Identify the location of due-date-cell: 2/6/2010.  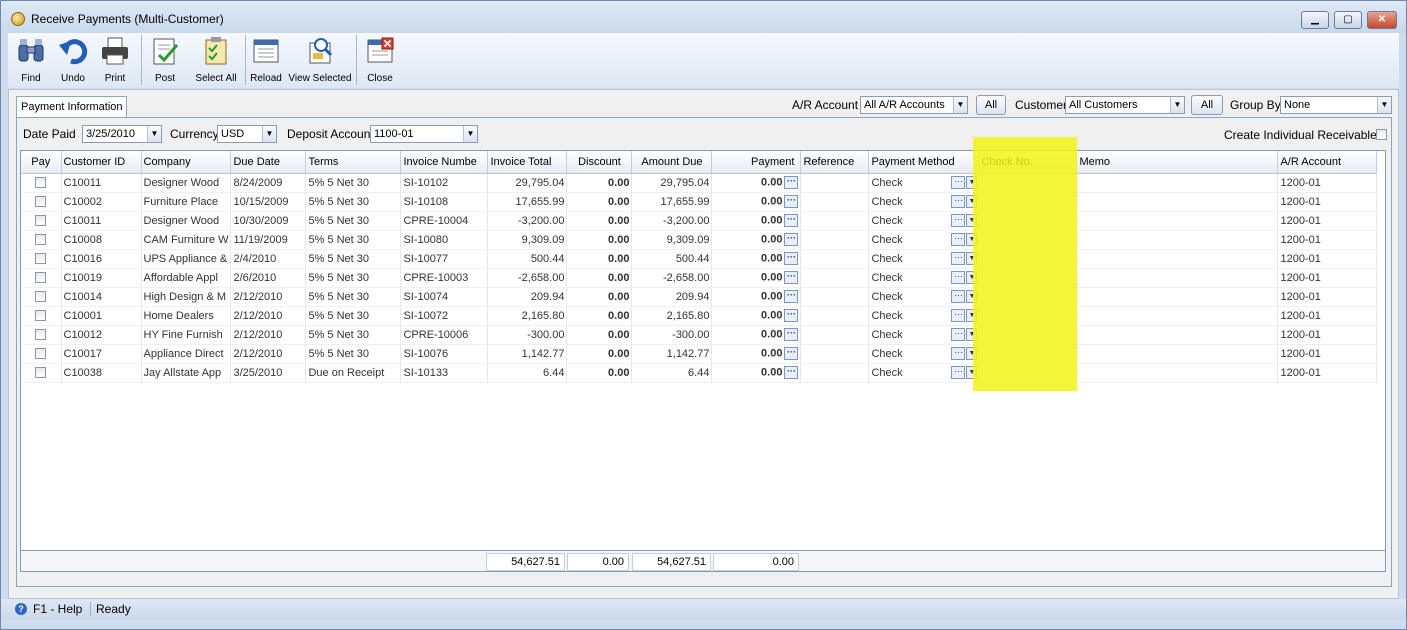
(268, 278).